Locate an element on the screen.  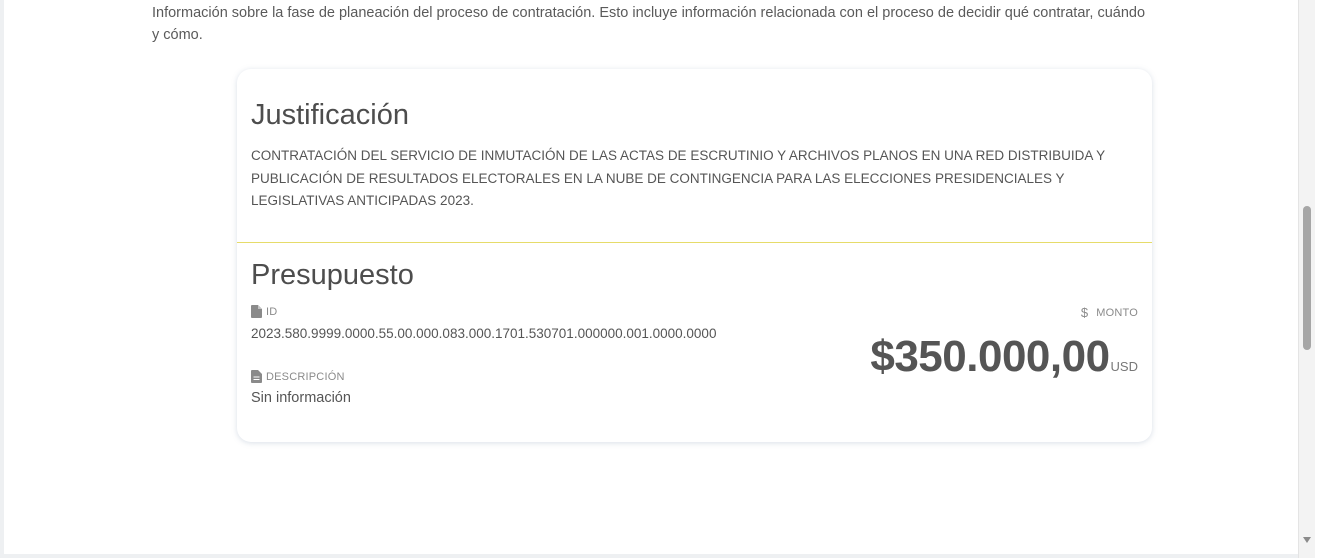
vertical-scrollbar is located at coordinates (1306, 279).